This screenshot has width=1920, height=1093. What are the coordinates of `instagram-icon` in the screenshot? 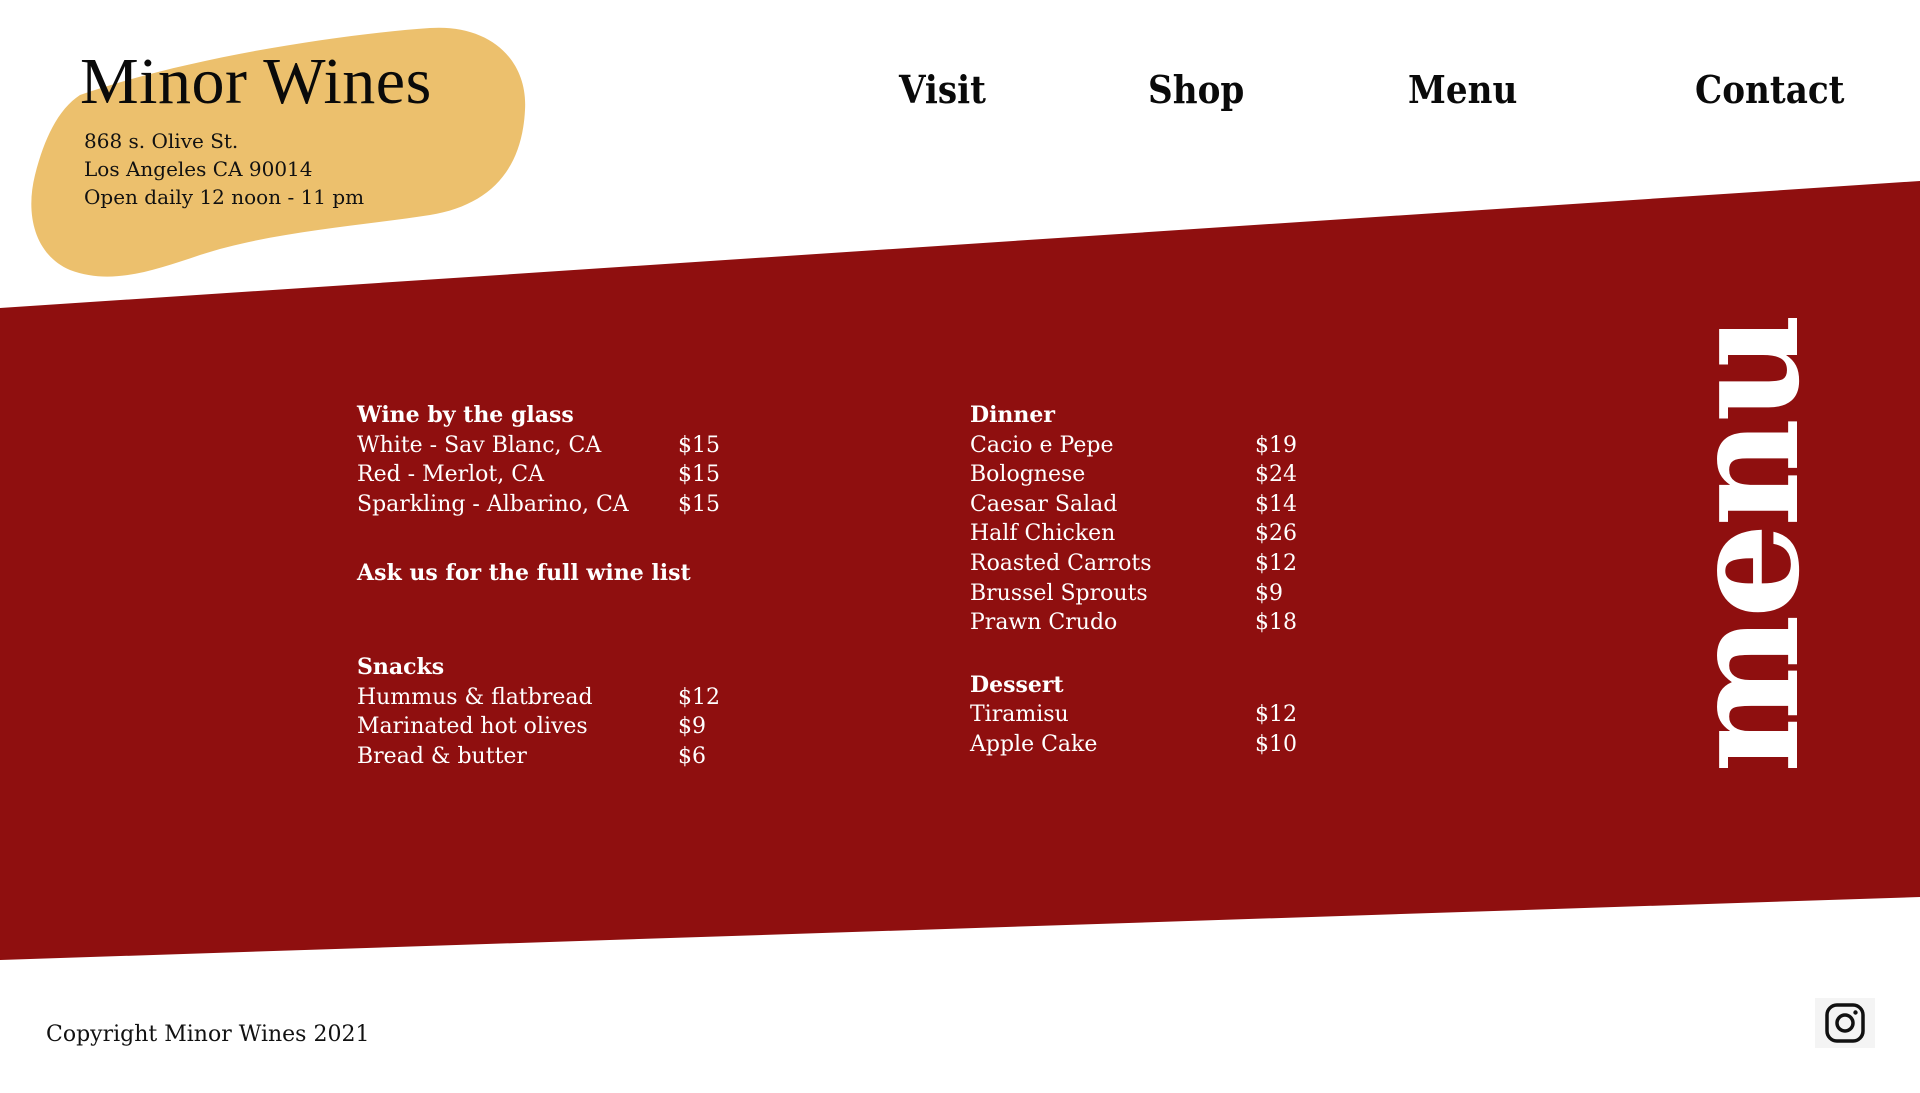 It's located at (1845, 1023).